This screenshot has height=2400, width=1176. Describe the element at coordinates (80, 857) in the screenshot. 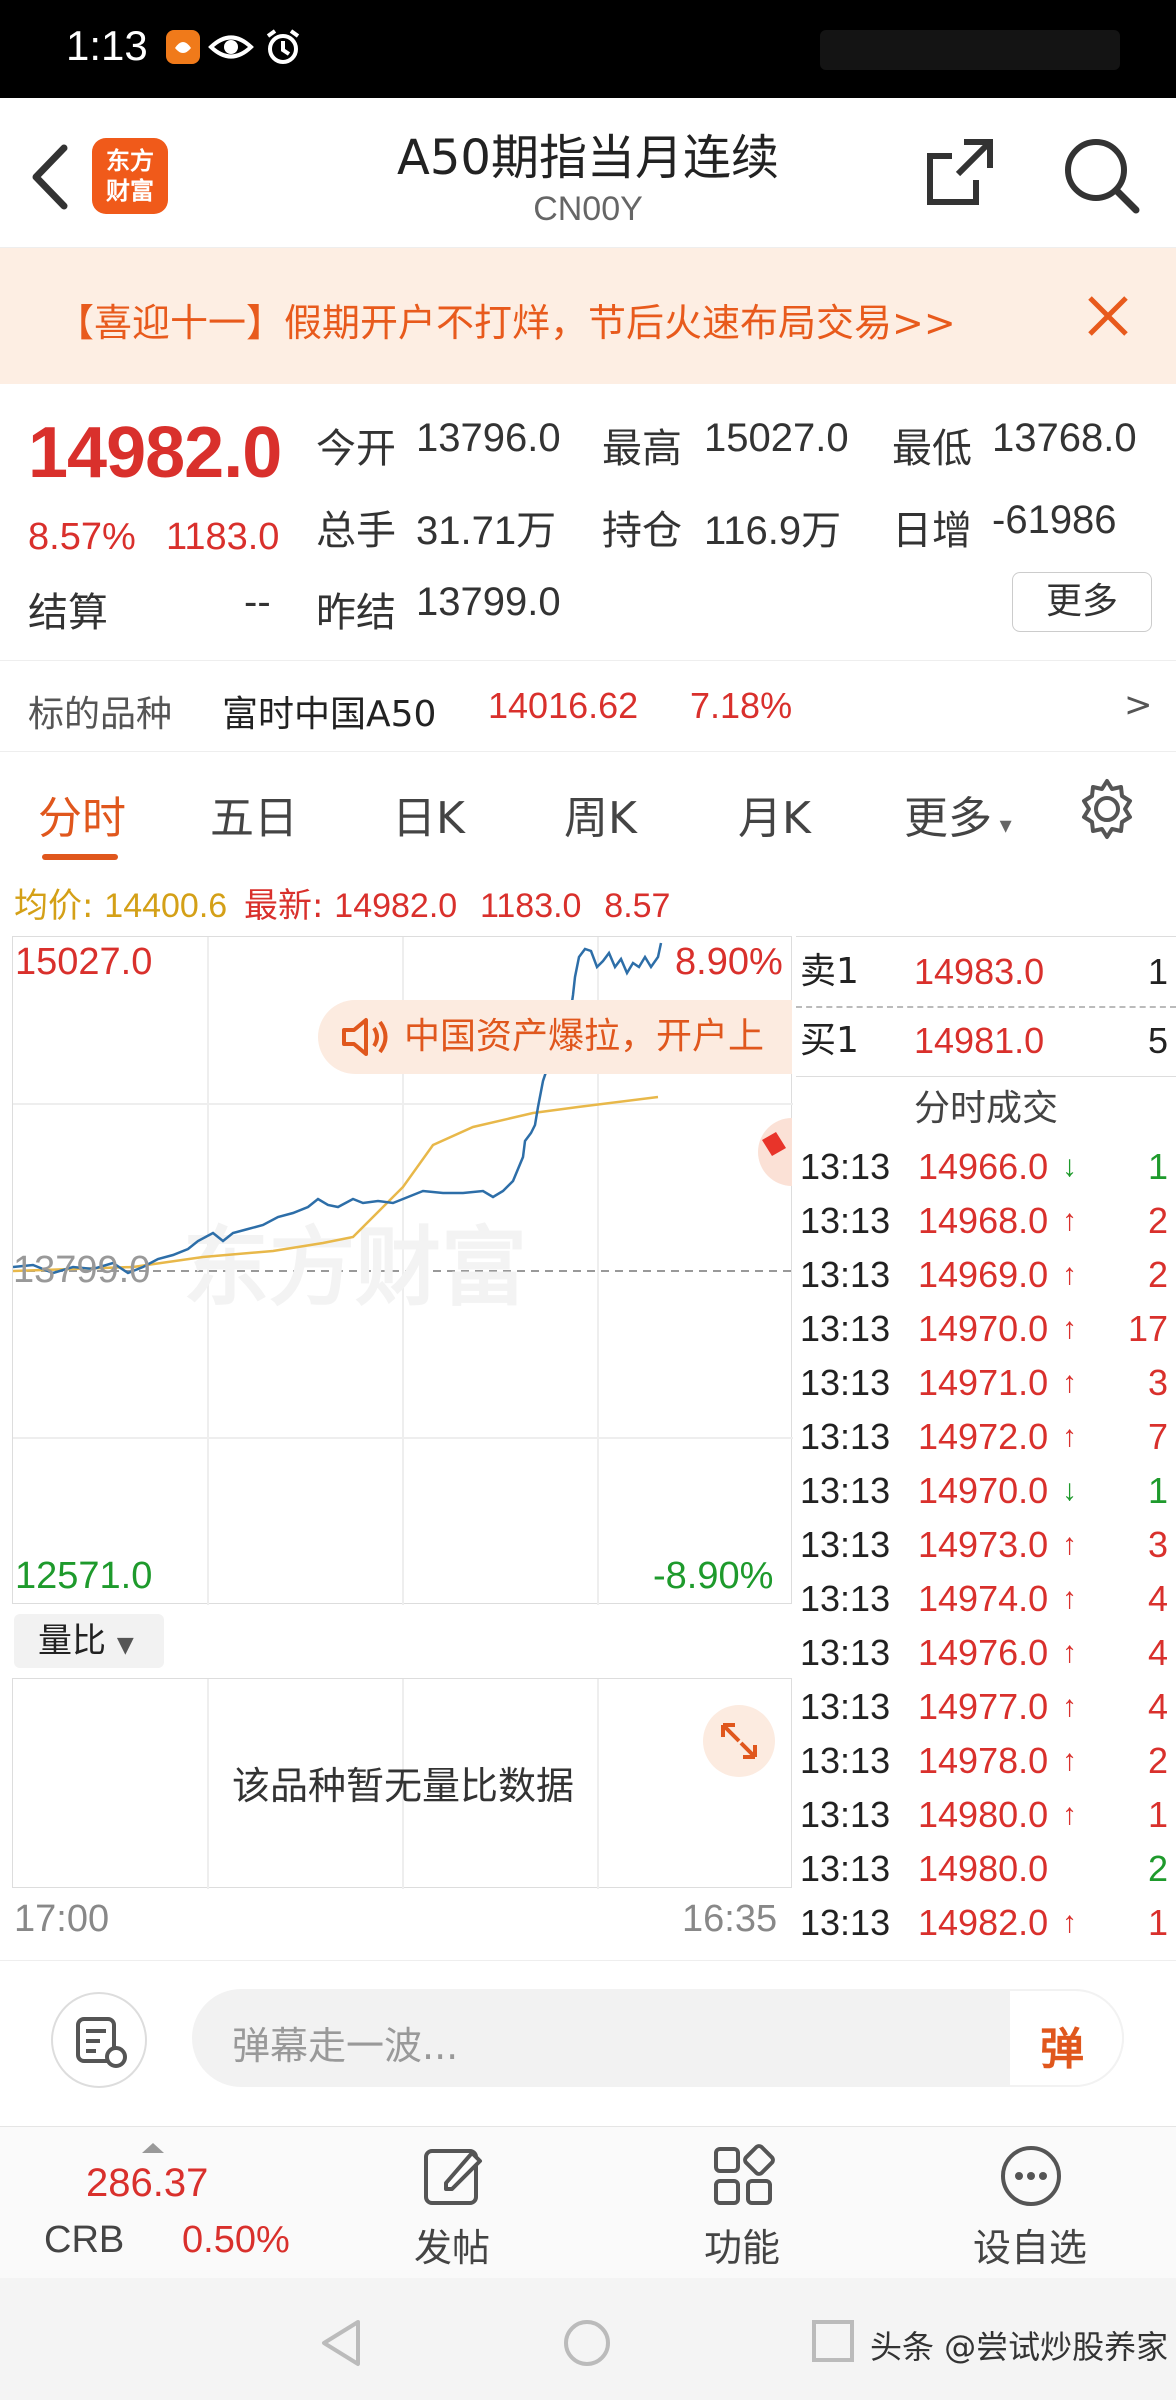

I see `active-tab-indicator` at that location.